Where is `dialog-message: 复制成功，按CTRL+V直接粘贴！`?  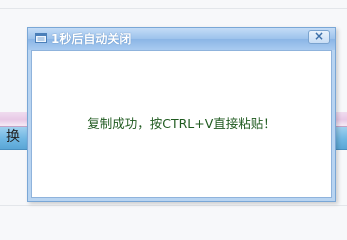 dialog-message: 复制成功，按CTRL+V直接粘贴！ is located at coordinates (181, 123).